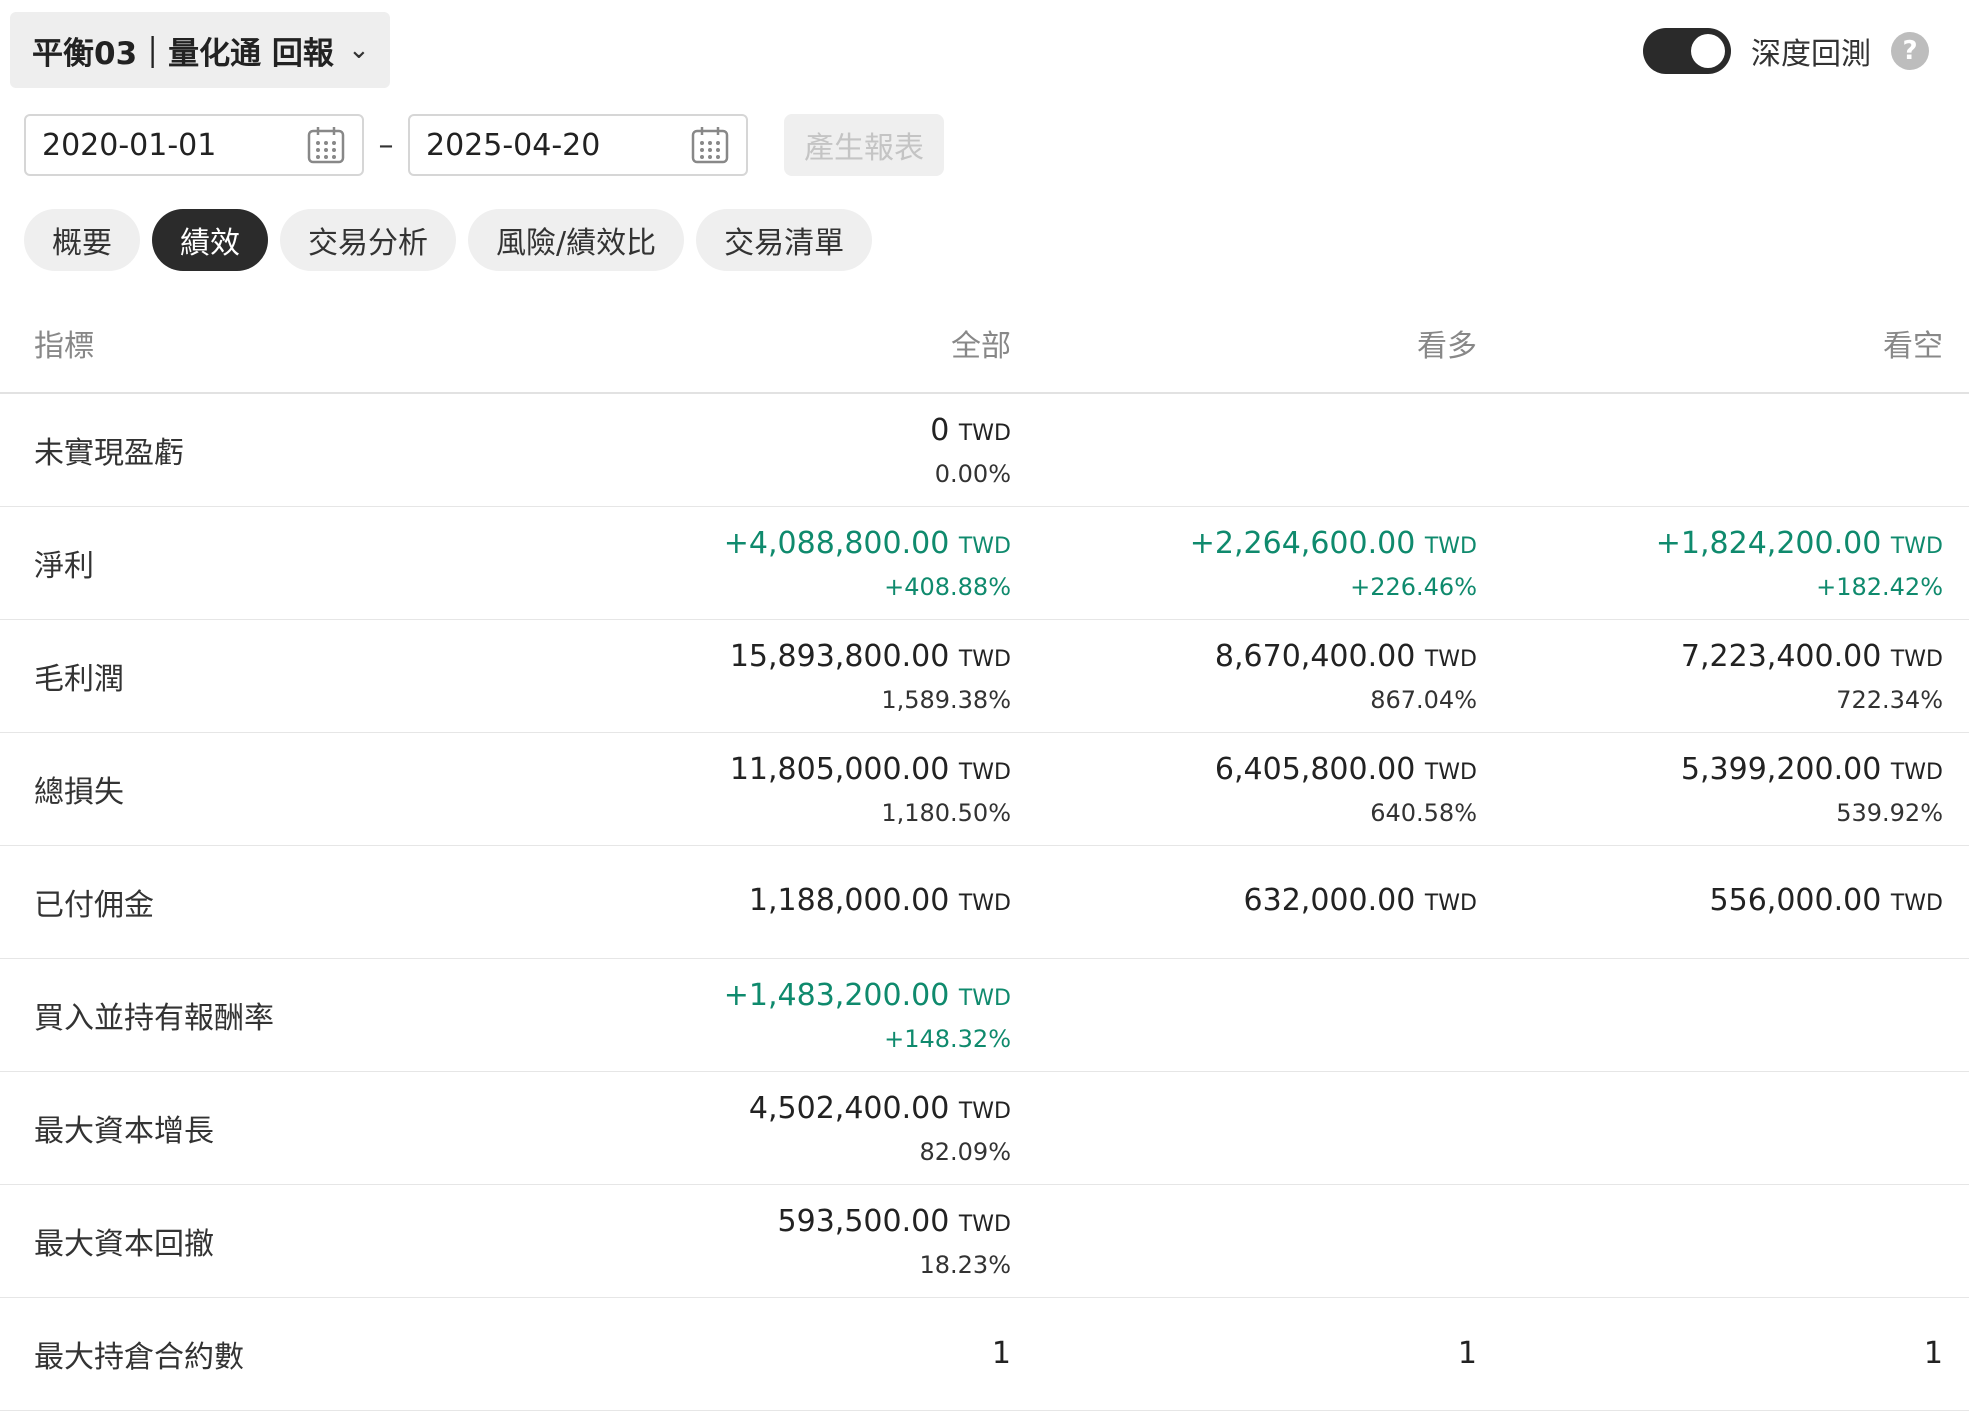 This screenshot has width=1969, height=1428. I want to click on metric-percent: 82.09%, so click(965, 1151).